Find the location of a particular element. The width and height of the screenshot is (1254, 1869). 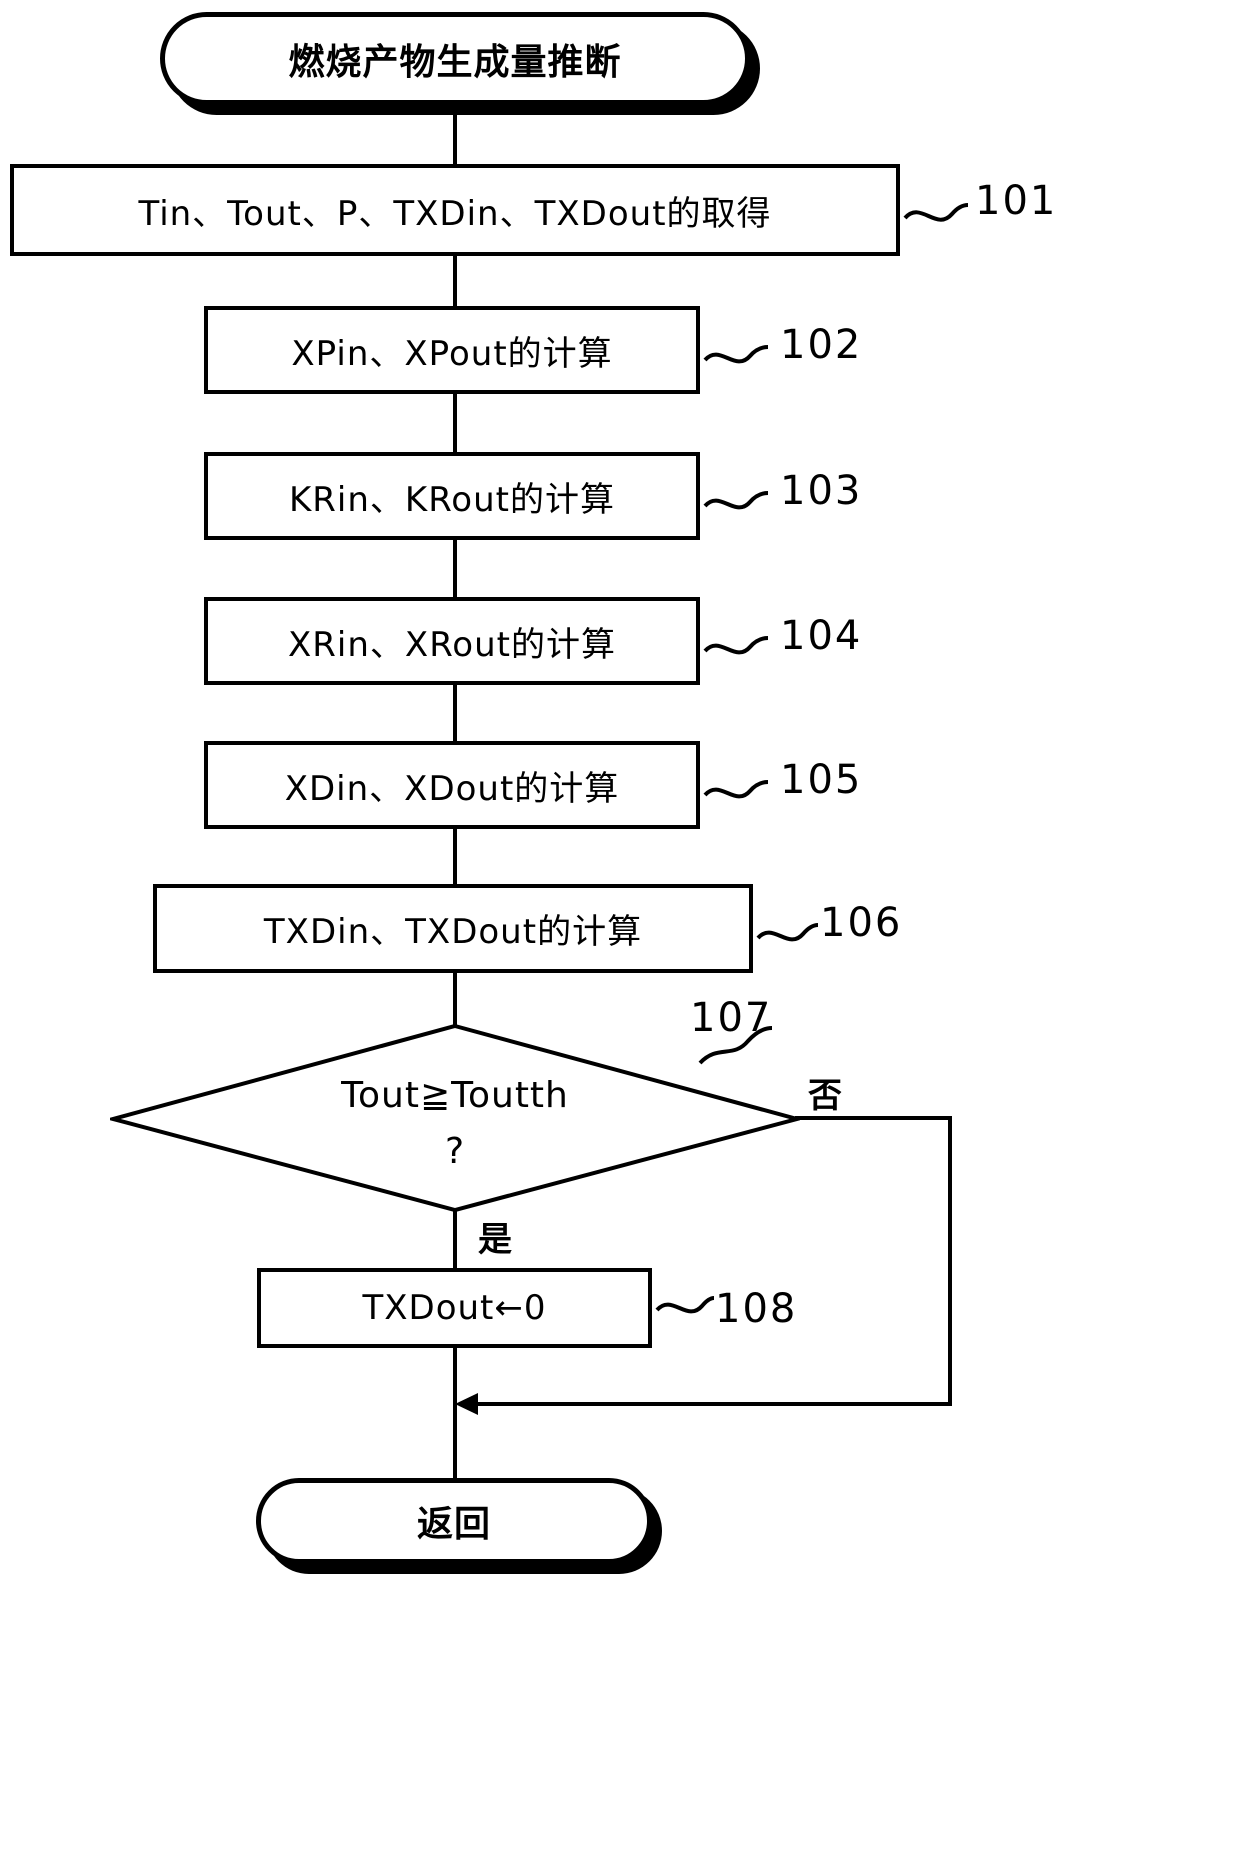

process-box-106: TXDin、TXDout的计算 is located at coordinates (453, 928).